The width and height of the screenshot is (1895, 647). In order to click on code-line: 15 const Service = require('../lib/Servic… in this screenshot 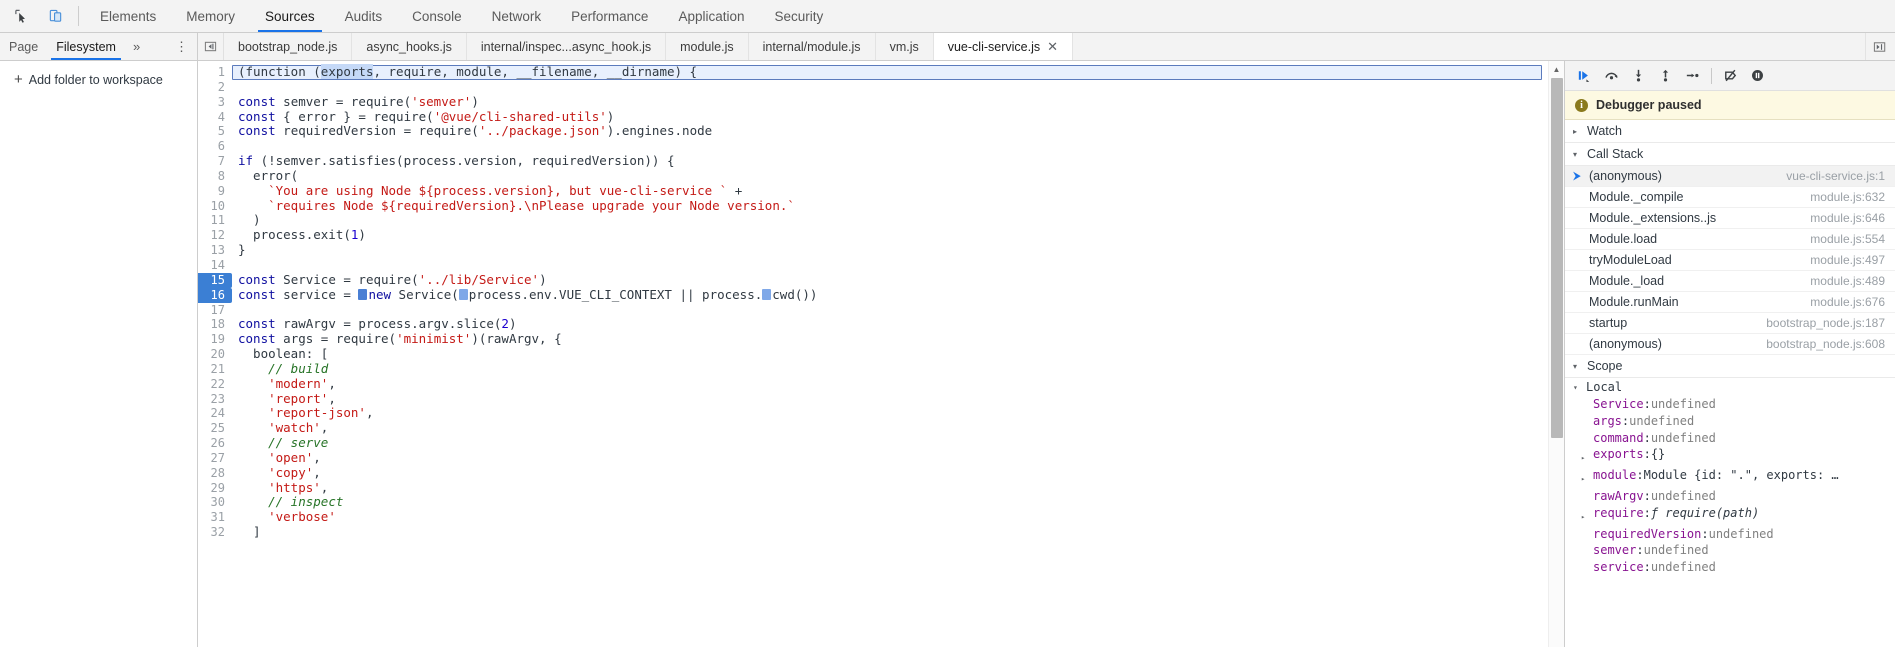, I will do `click(873, 280)`.